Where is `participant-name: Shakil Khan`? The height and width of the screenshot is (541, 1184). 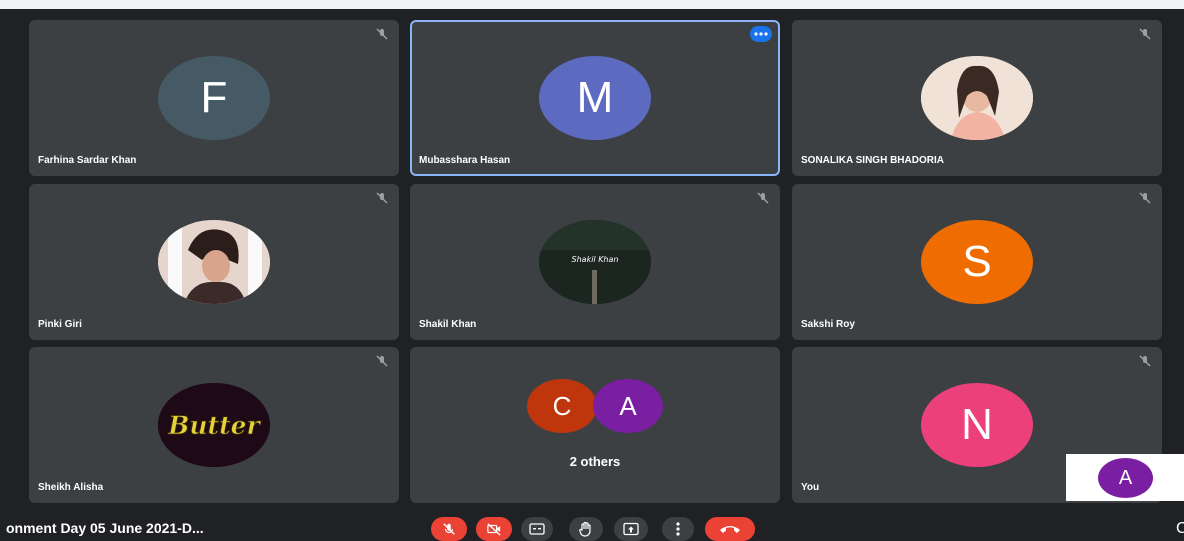
participant-name: Shakil Khan is located at coordinates (448, 324).